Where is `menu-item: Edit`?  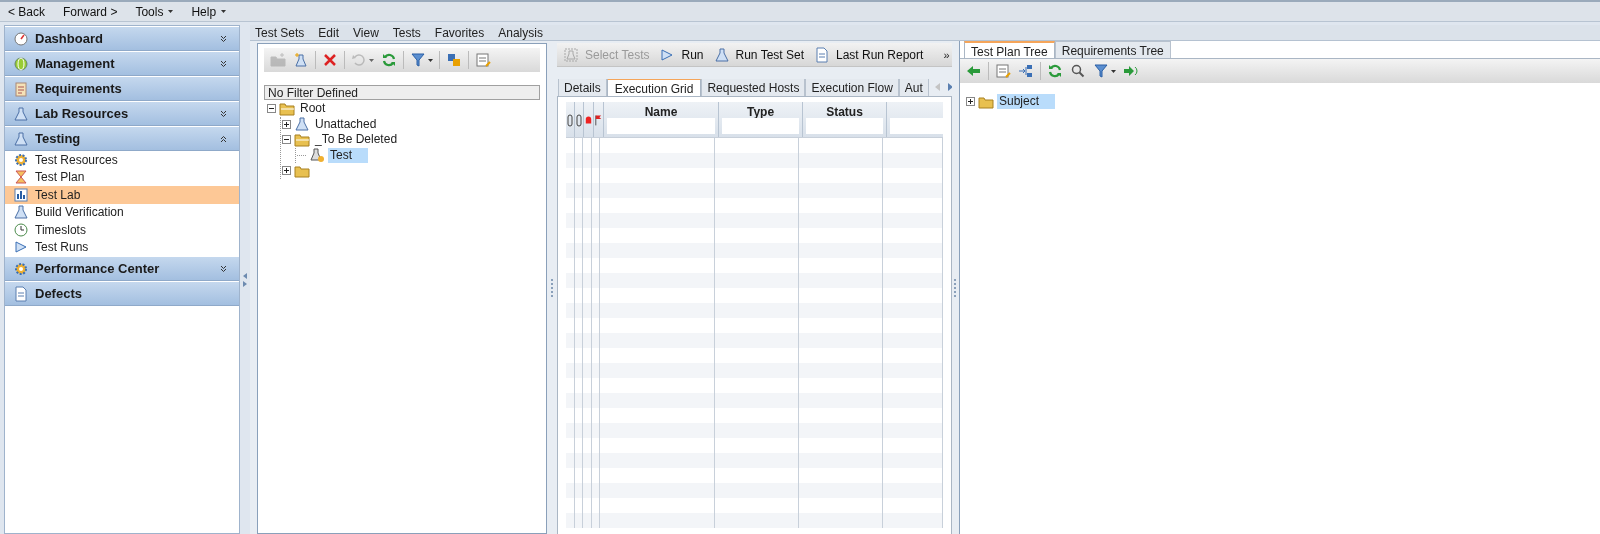
menu-item: Edit is located at coordinates (329, 32).